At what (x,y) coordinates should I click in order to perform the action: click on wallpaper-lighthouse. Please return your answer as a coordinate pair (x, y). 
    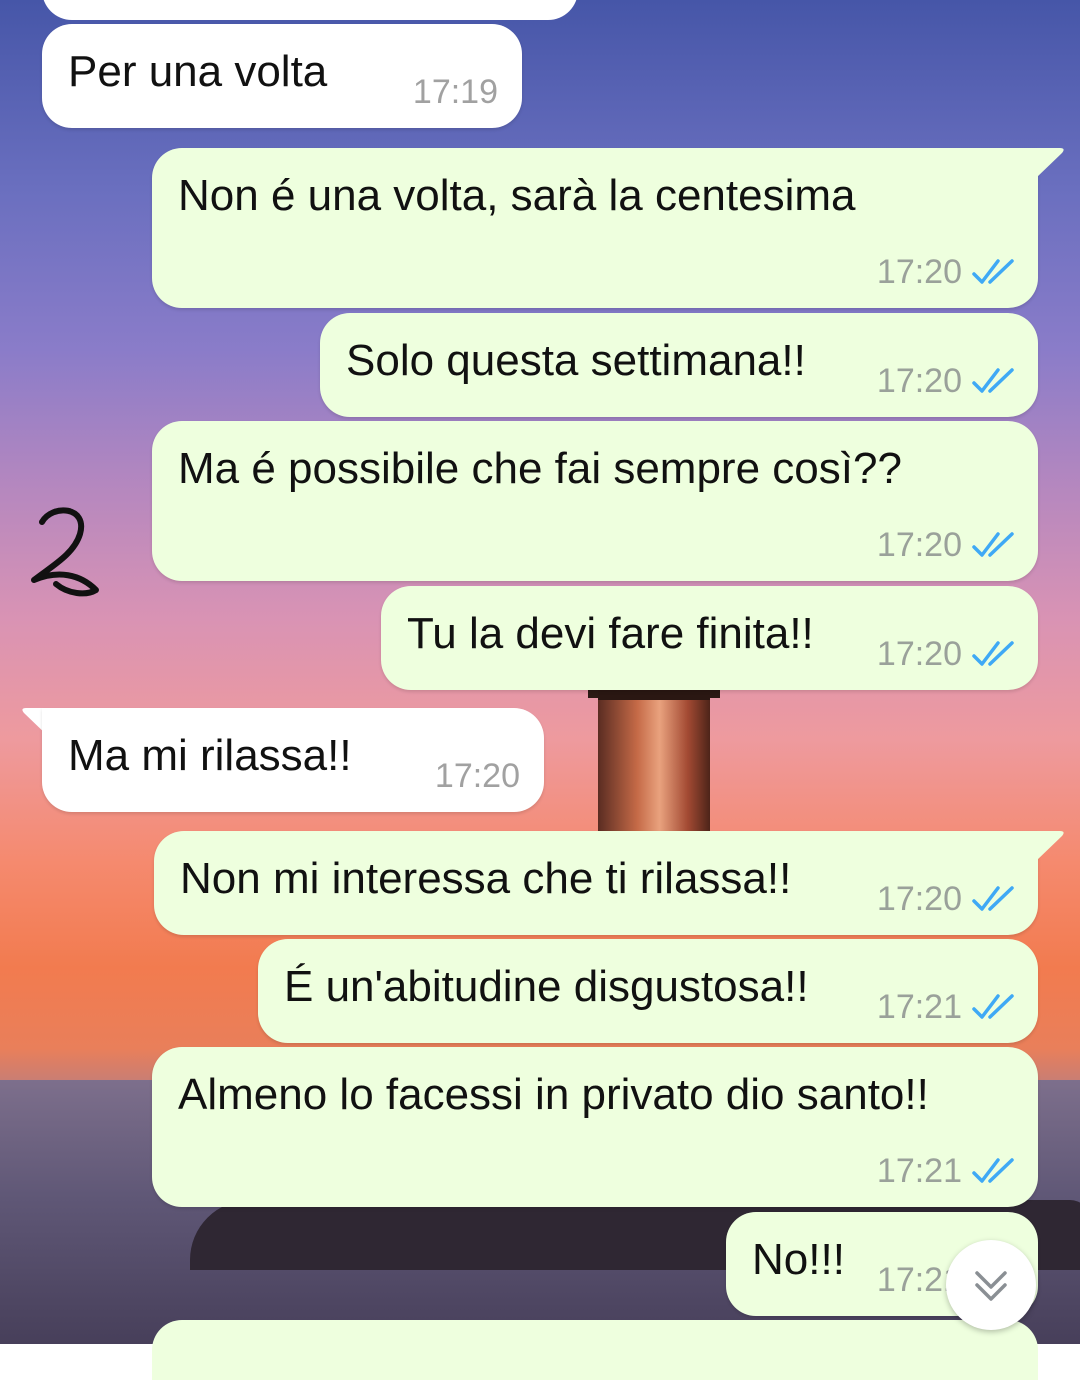
    Looking at the image, I should click on (654, 770).